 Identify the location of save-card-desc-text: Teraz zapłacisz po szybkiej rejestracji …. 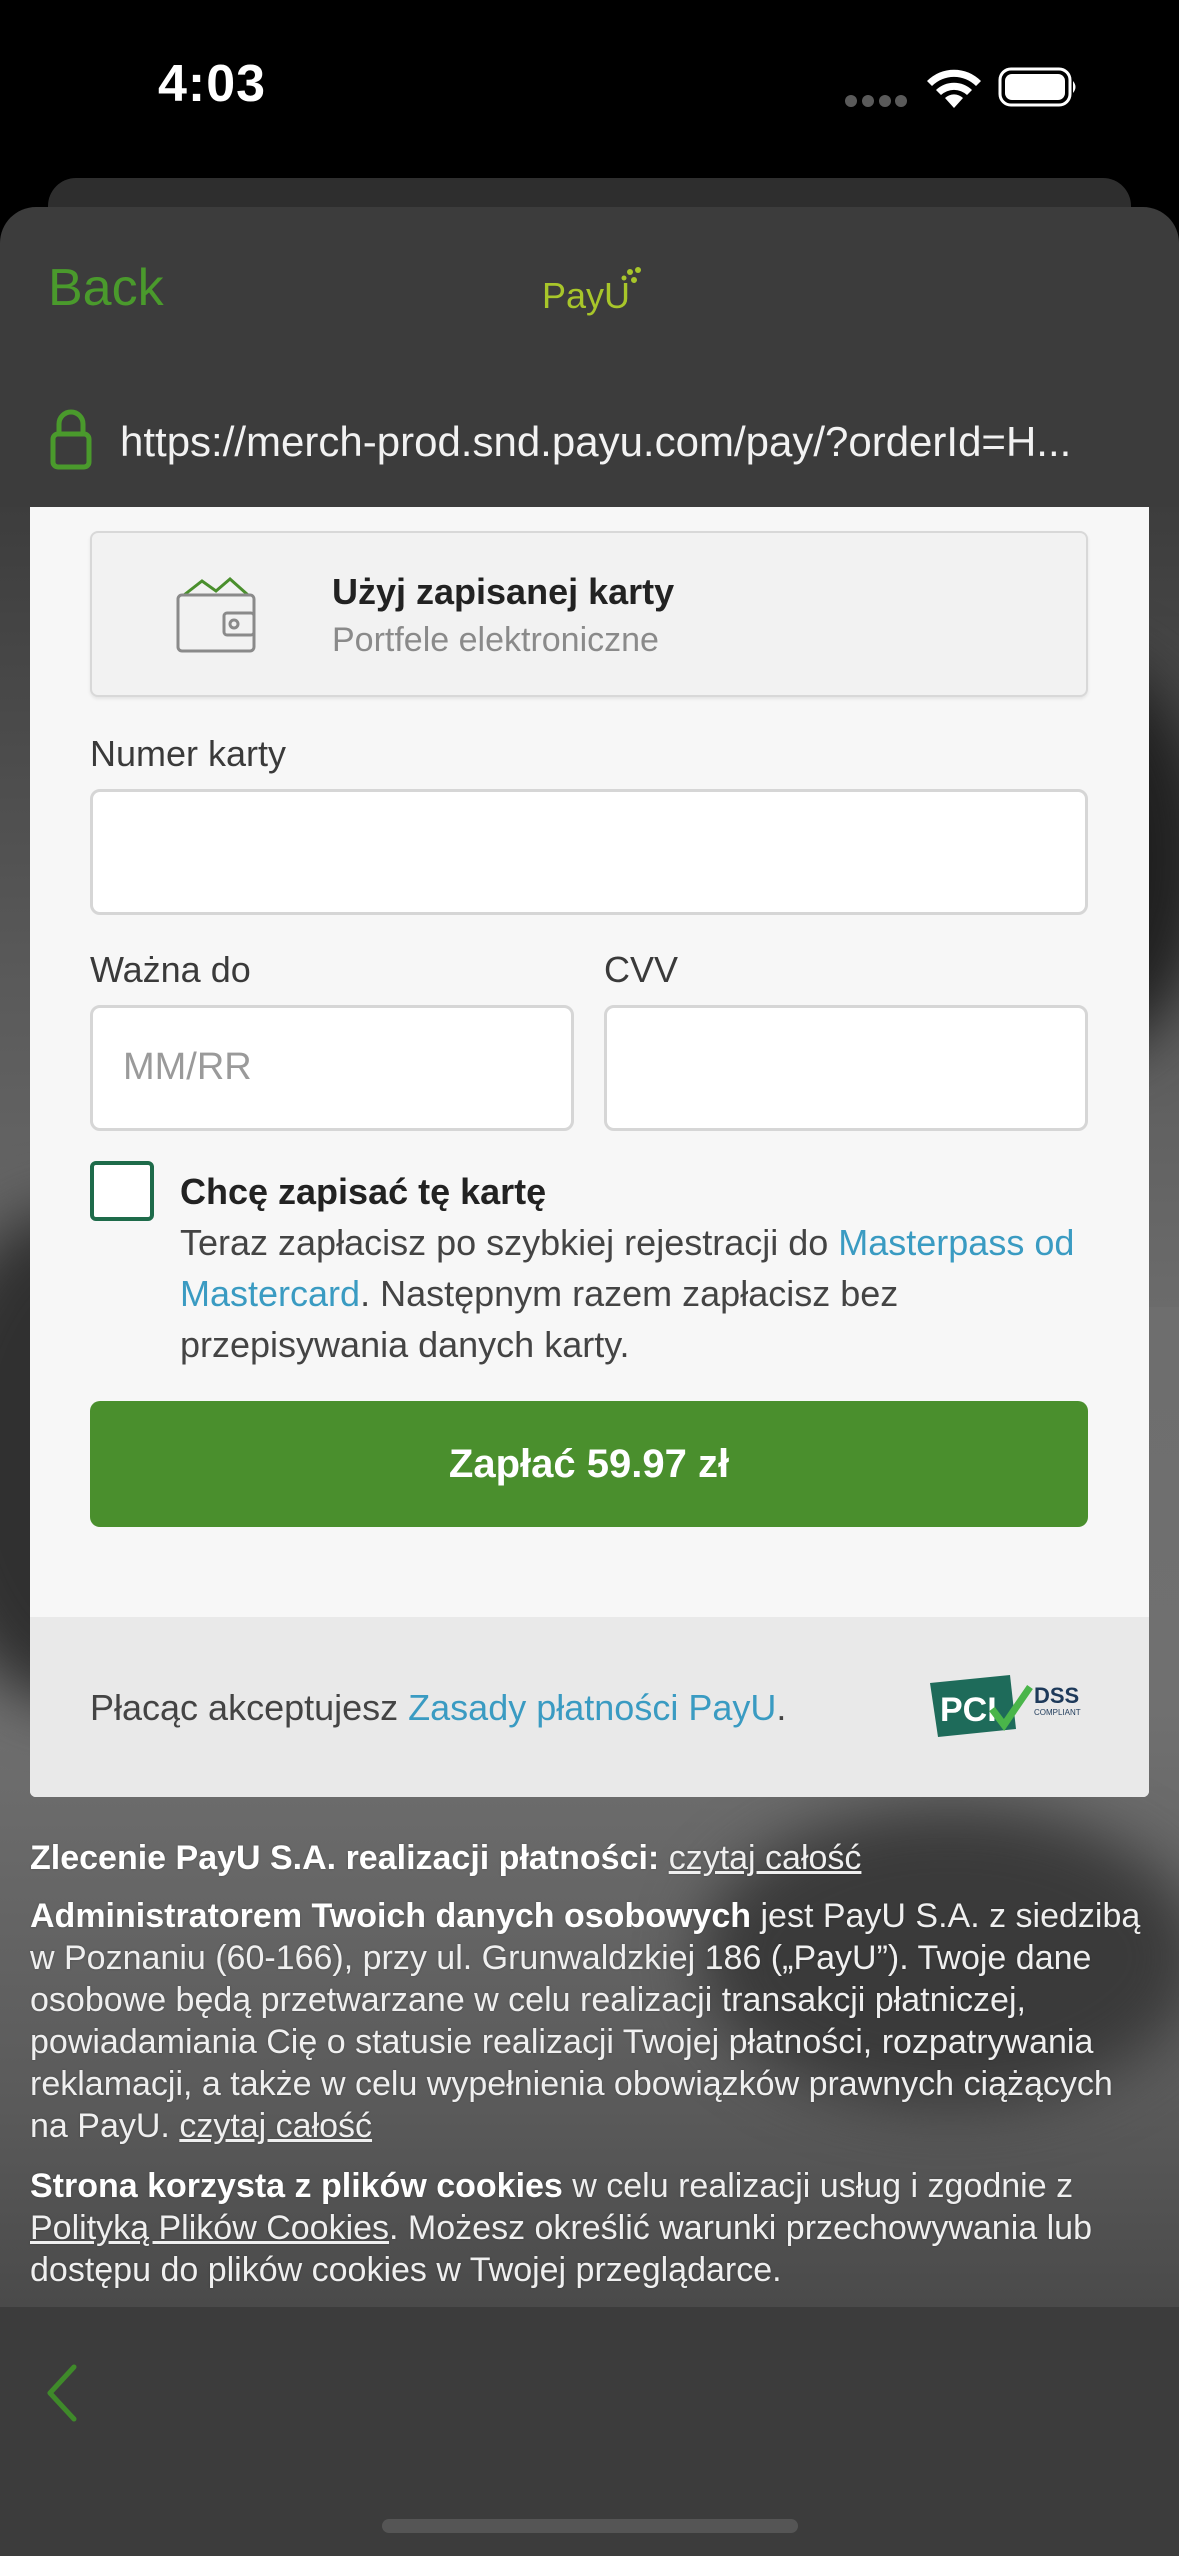
(509, 1242).